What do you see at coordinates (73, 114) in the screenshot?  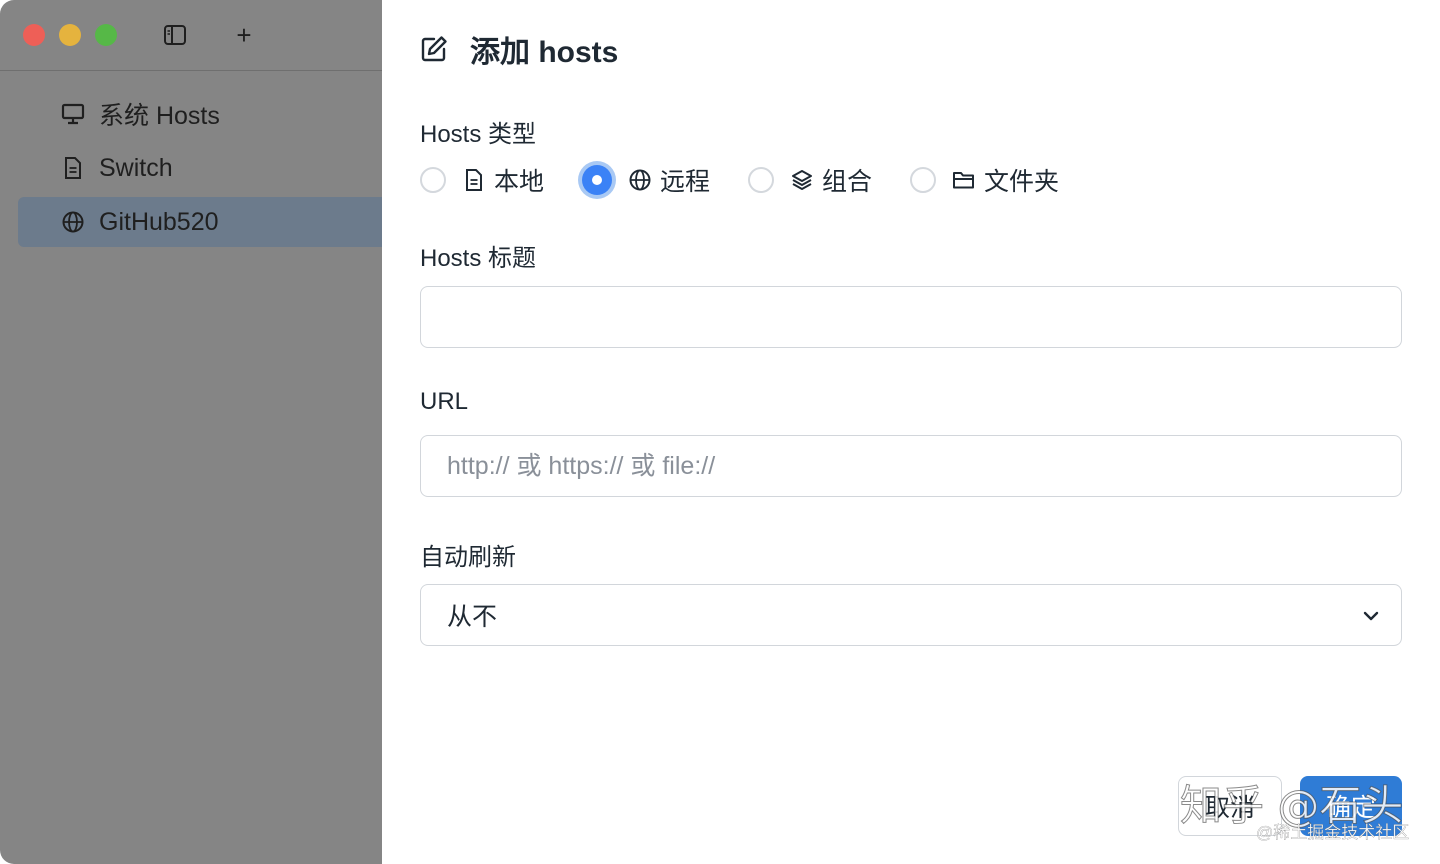 I see `monitor-icon` at bounding box center [73, 114].